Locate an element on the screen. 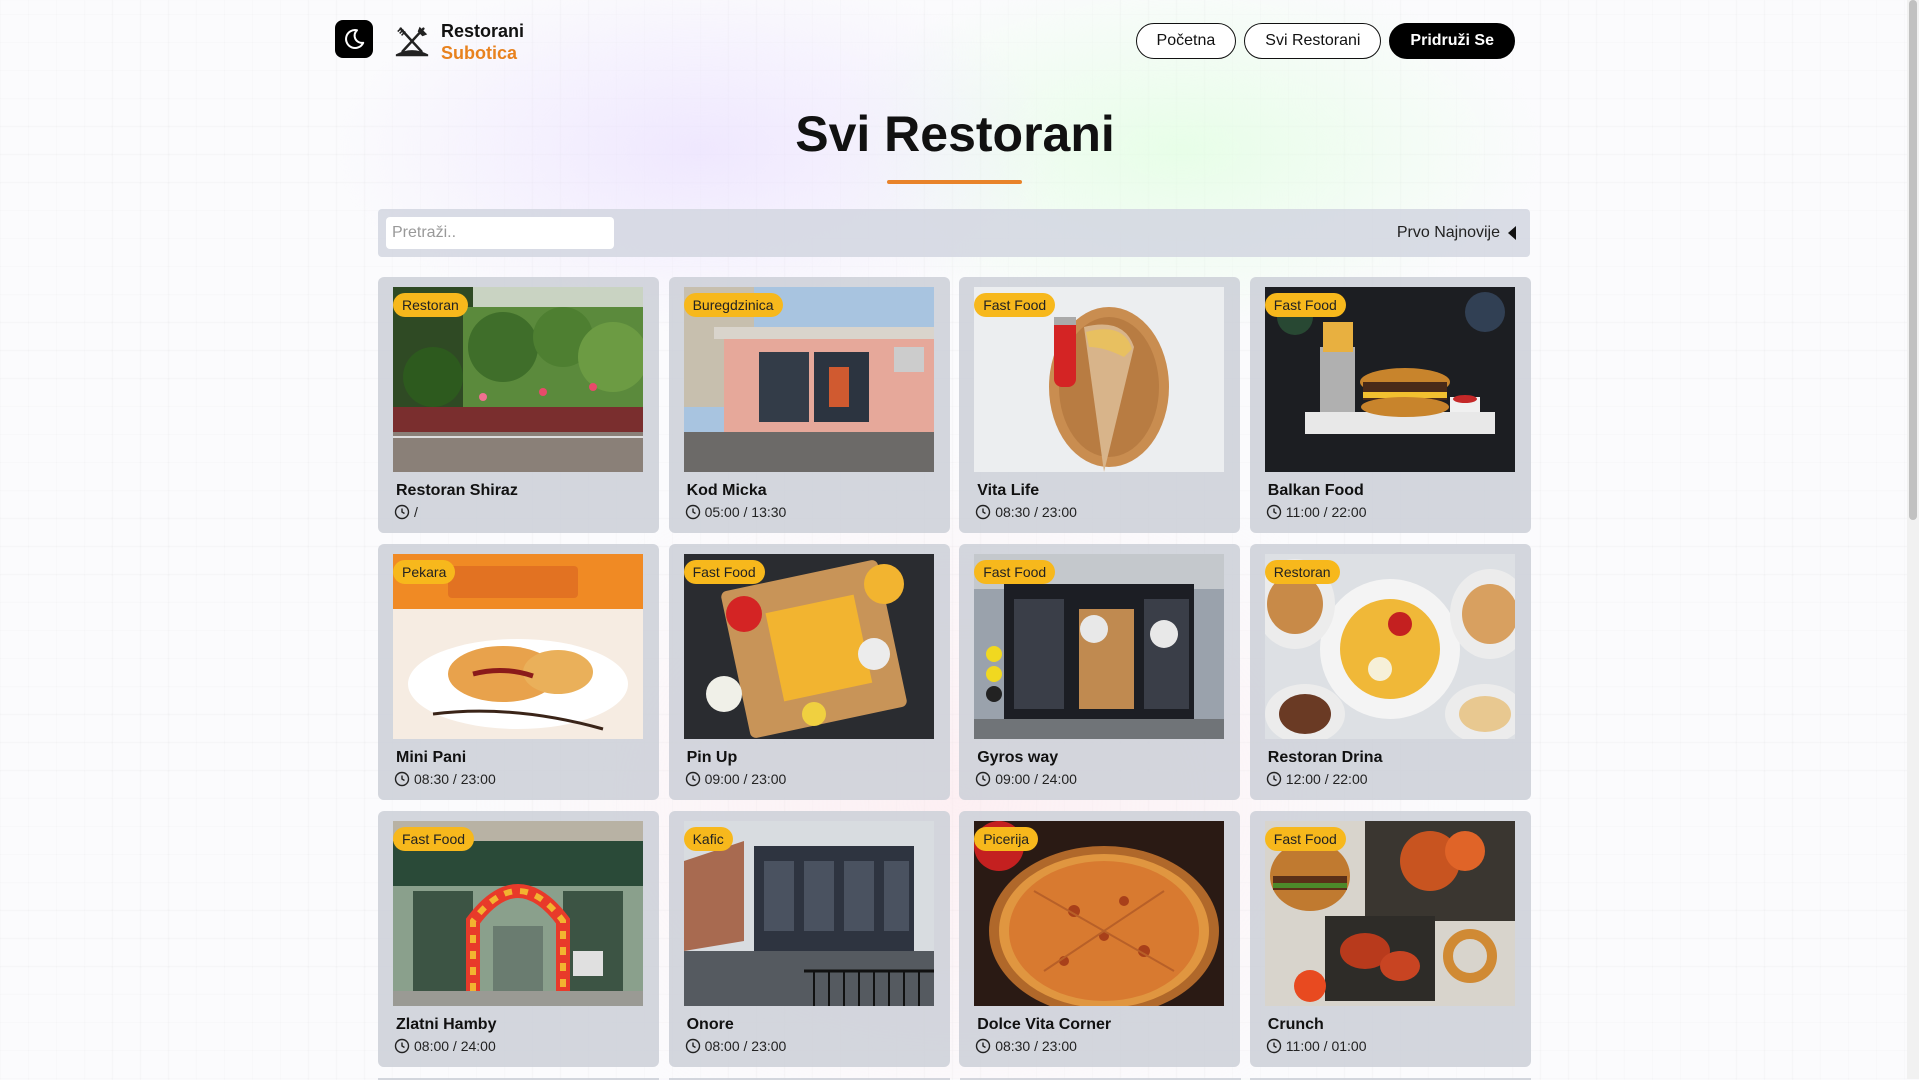  sort-dropdown: Prvo Najnovije is located at coordinates (1456, 233).